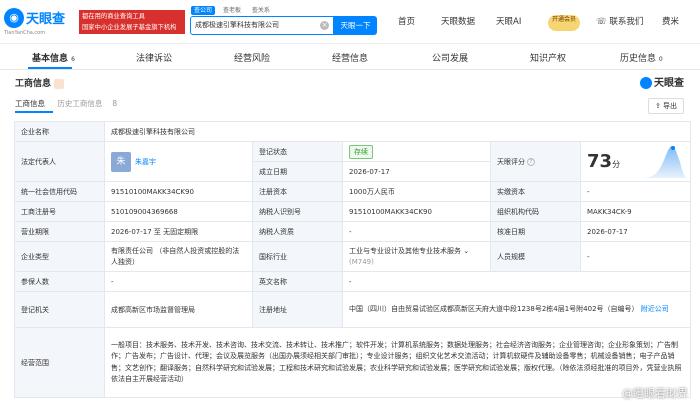  What do you see at coordinates (641, 57) in the screenshot?
I see `tab-history: 历史信息 0` at bounding box center [641, 57].